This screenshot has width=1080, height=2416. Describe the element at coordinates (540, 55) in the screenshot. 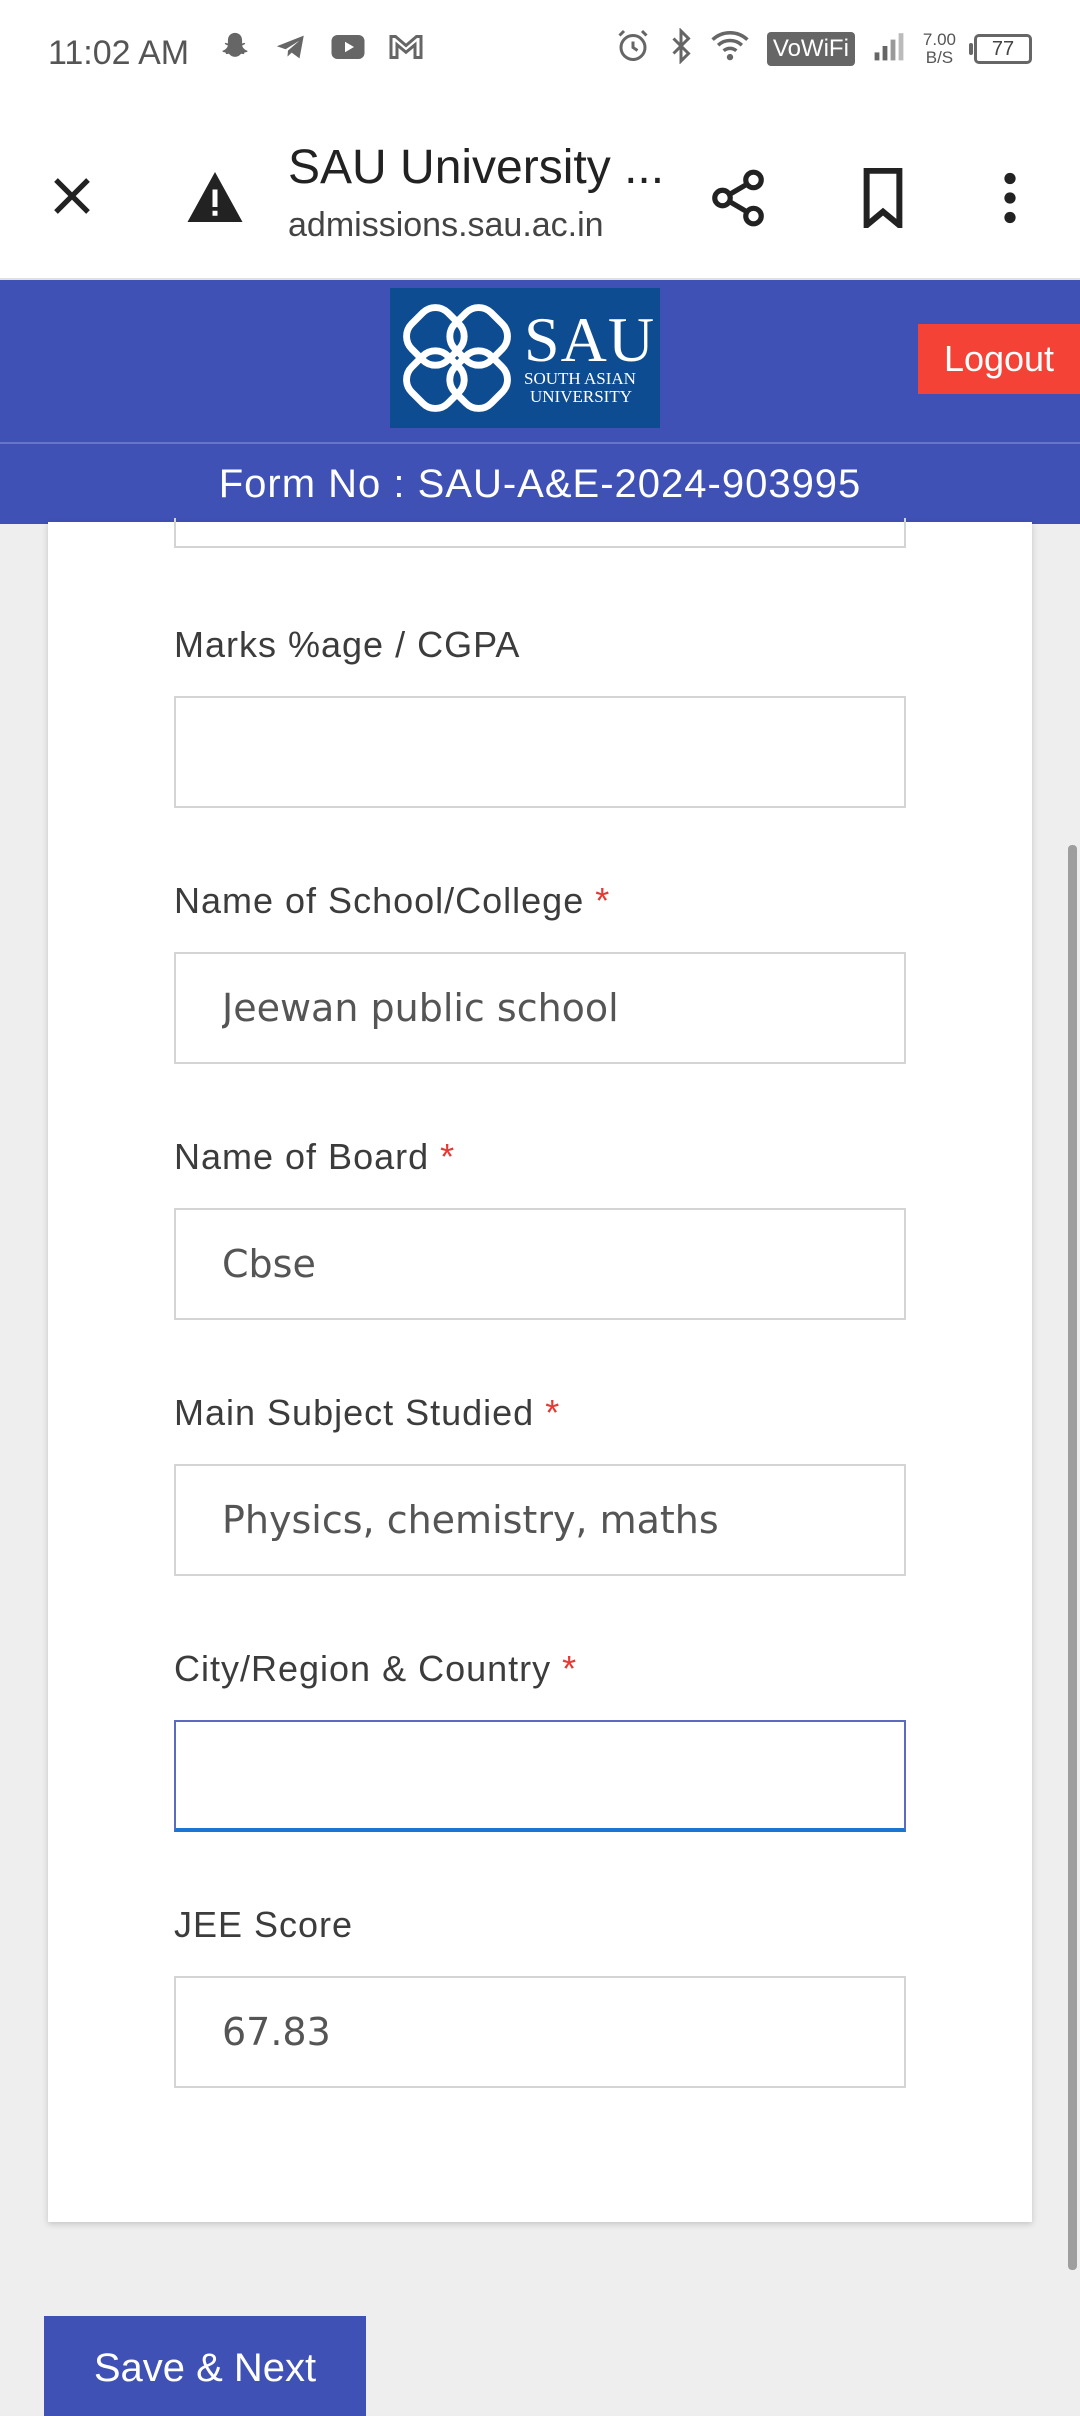

I see `status-bar: 11:02 AM VoWiFi 7.00 B/S 77` at that location.